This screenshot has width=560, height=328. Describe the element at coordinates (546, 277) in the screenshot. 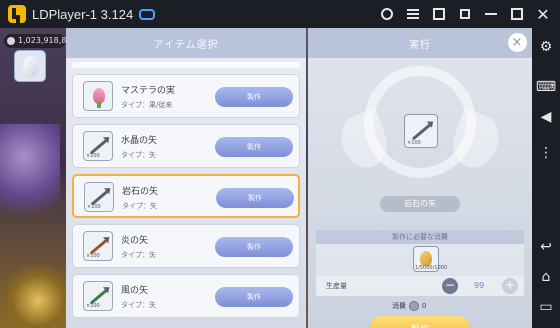

I see `home-icon: ⌂` at that location.